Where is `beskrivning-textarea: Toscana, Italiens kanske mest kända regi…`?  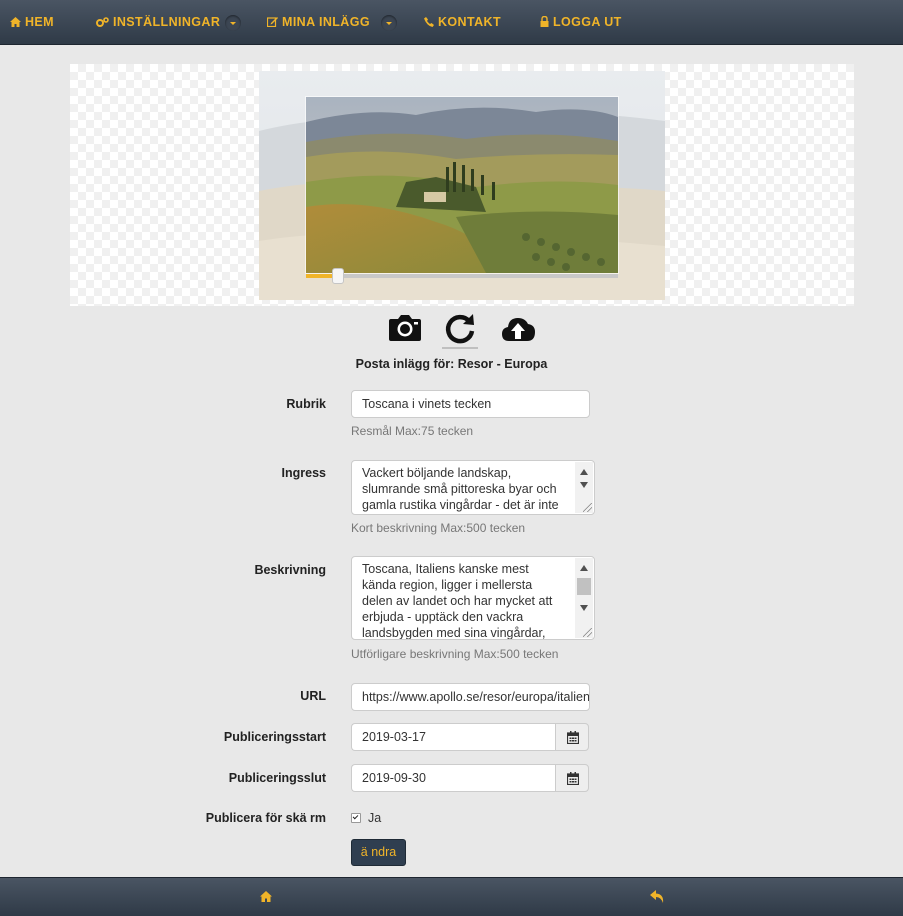
beskrivning-textarea: Toscana, Italiens kanske mest kända regi… is located at coordinates (473, 598).